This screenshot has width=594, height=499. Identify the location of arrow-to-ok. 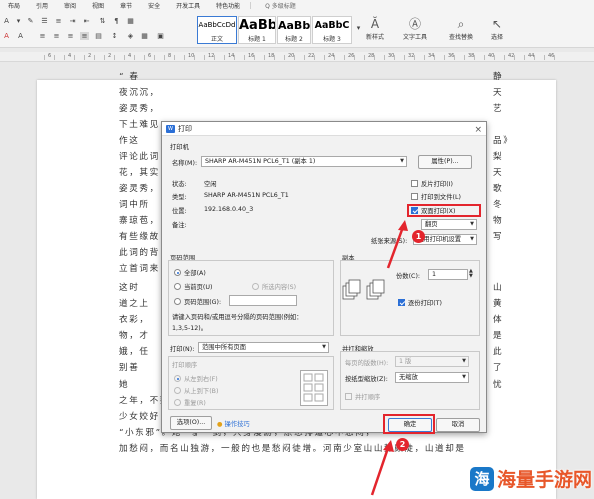
(380, 471).